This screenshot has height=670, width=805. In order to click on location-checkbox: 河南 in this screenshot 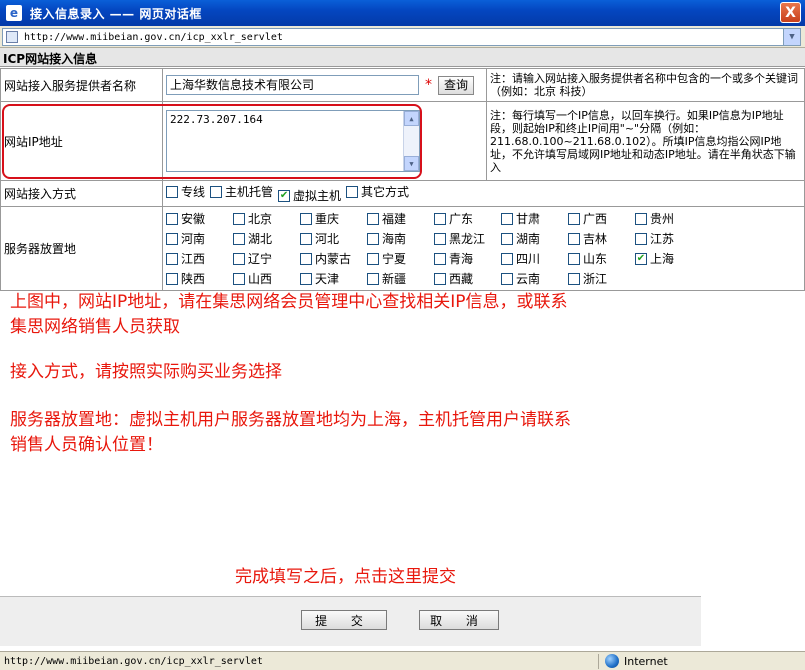, I will do `click(199, 238)`.